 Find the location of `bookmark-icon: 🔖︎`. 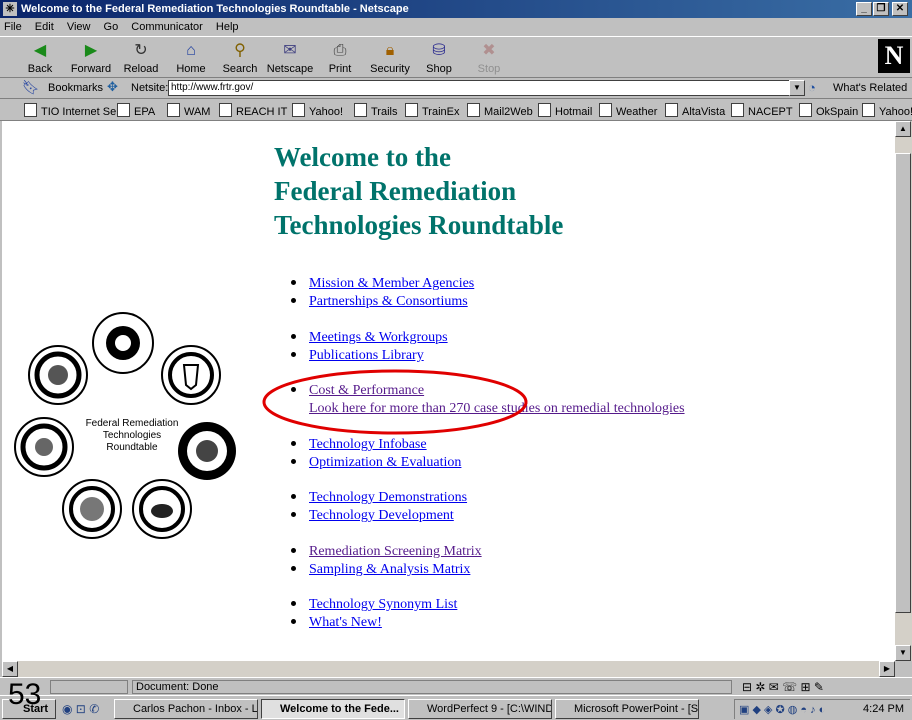

bookmark-icon: 🔖︎ is located at coordinates (31, 87).